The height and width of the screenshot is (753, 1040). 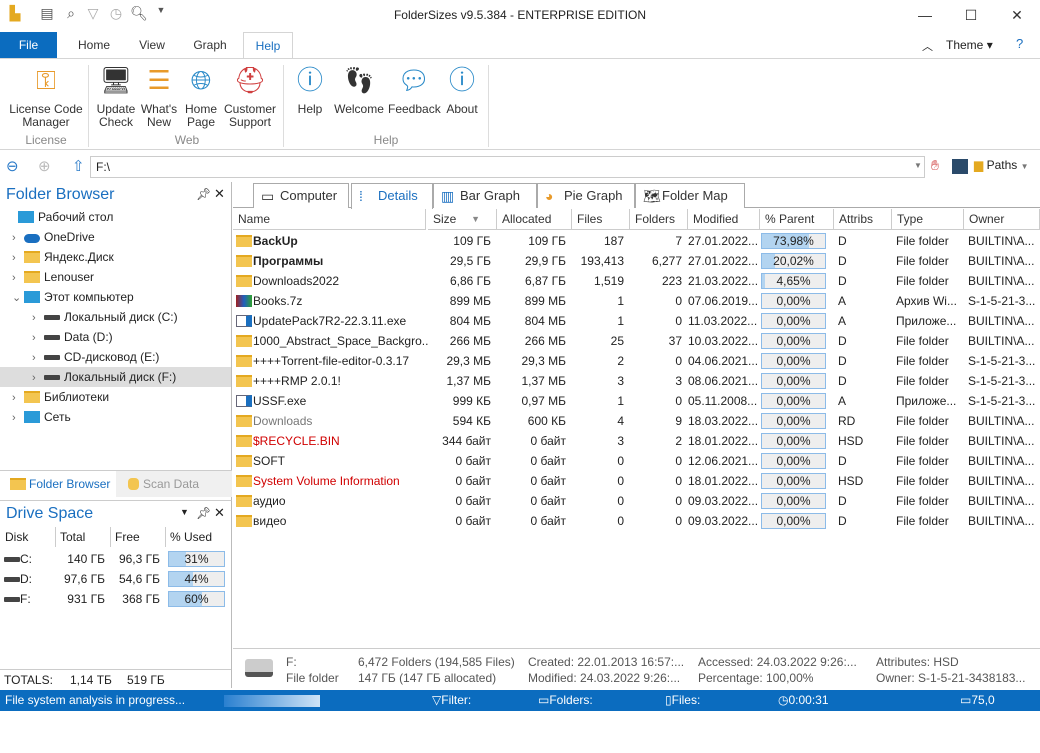 What do you see at coordinates (115, 397) in the screenshot?
I see `tree-item: › Библиотеки` at bounding box center [115, 397].